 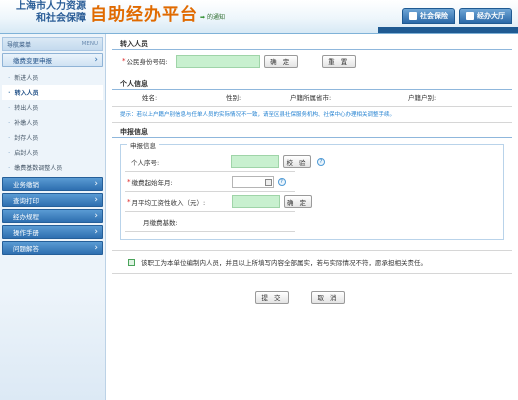 What do you see at coordinates (206, 181) in the screenshot?
I see `start-date-row: * 缴费起始年月: ?` at bounding box center [206, 181].